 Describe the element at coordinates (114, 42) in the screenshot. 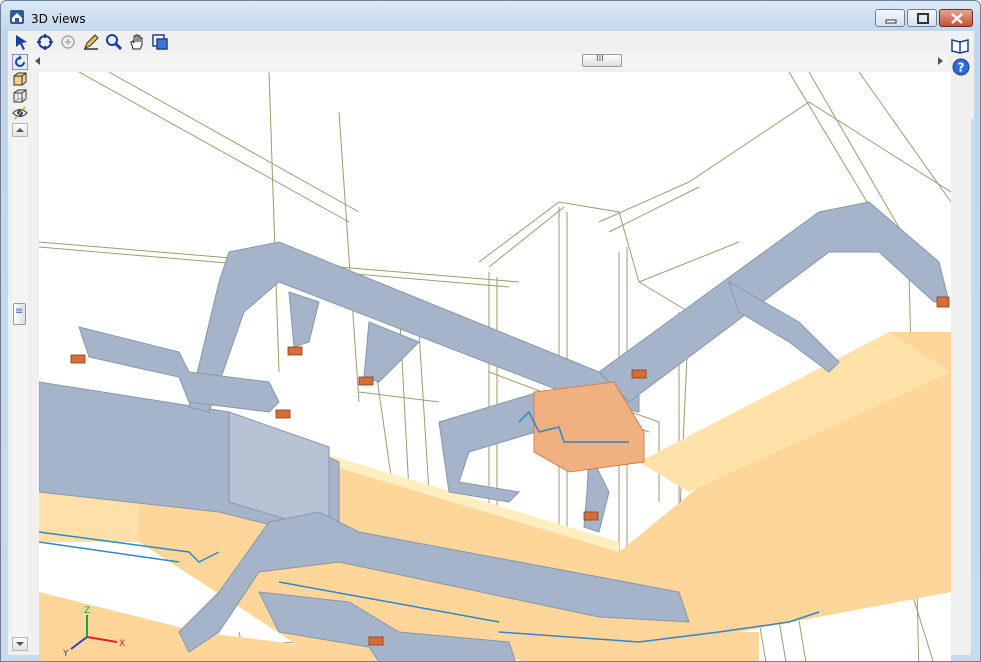

I see `zoom-window-icon` at that location.